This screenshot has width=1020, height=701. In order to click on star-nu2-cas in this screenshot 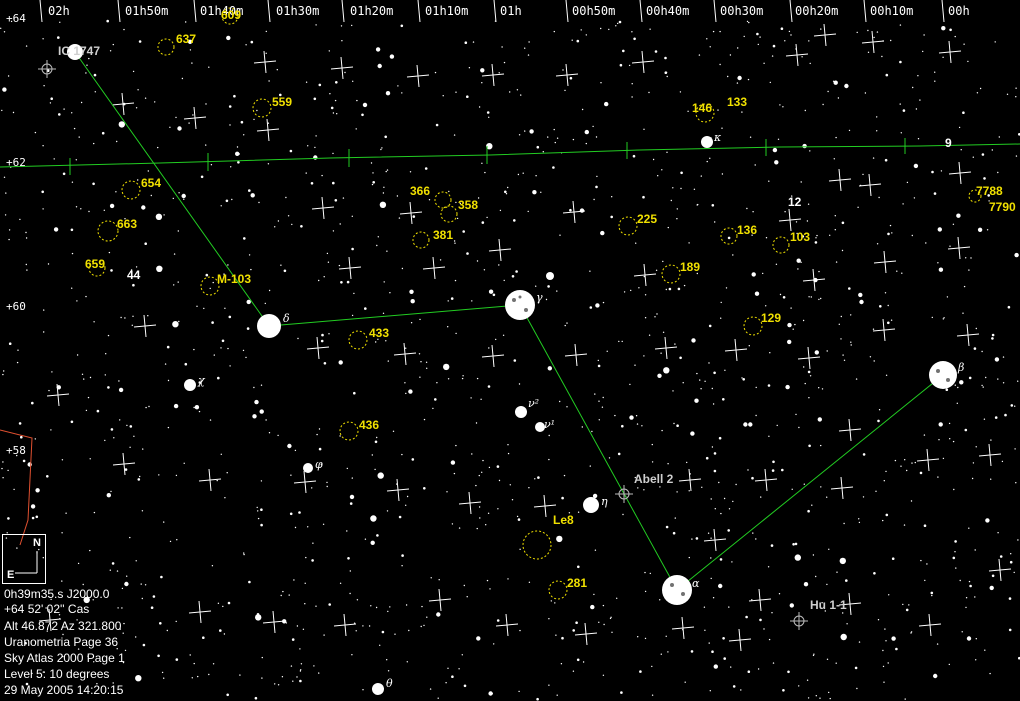, I will do `click(521, 412)`.